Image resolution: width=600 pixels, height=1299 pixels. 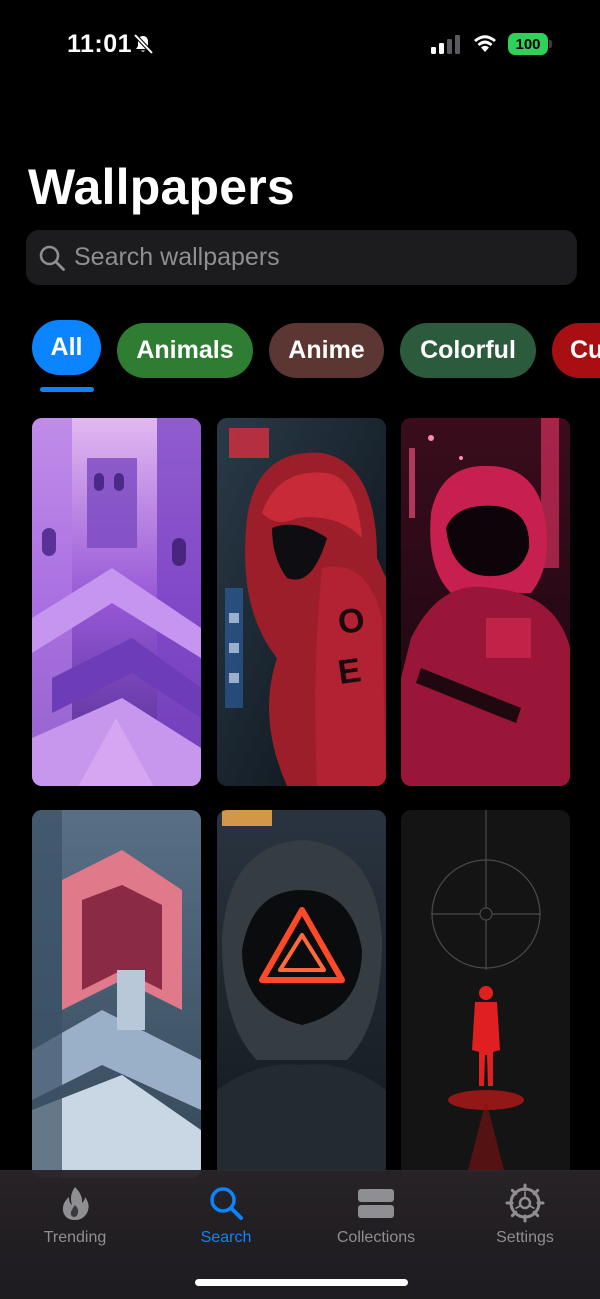 What do you see at coordinates (143, 44) in the screenshot?
I see `bell-muted-icon` at bounding box center [143, 44].